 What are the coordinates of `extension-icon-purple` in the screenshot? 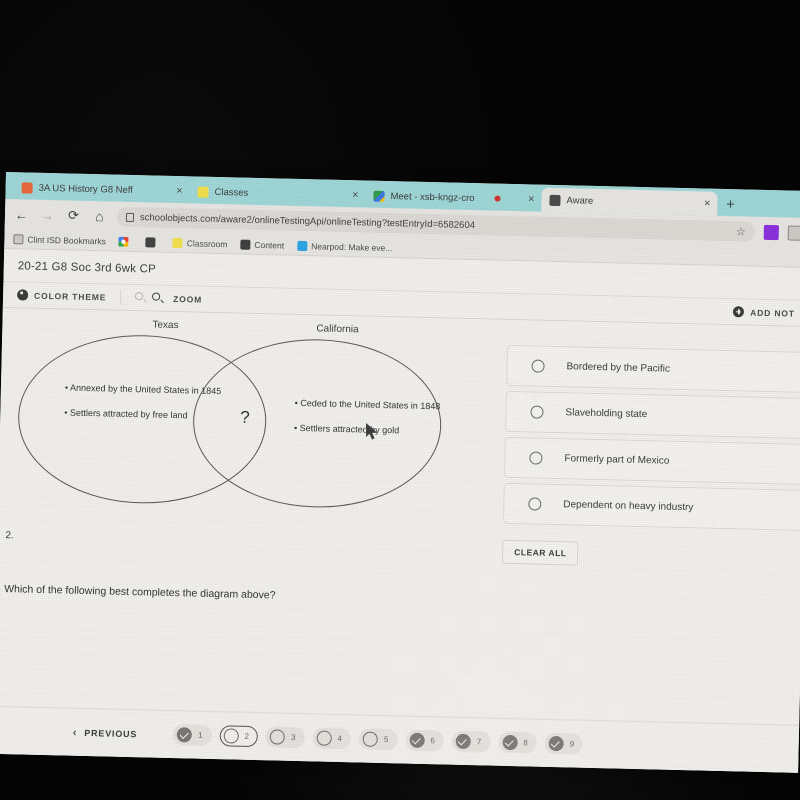 It's located at (771, 232).